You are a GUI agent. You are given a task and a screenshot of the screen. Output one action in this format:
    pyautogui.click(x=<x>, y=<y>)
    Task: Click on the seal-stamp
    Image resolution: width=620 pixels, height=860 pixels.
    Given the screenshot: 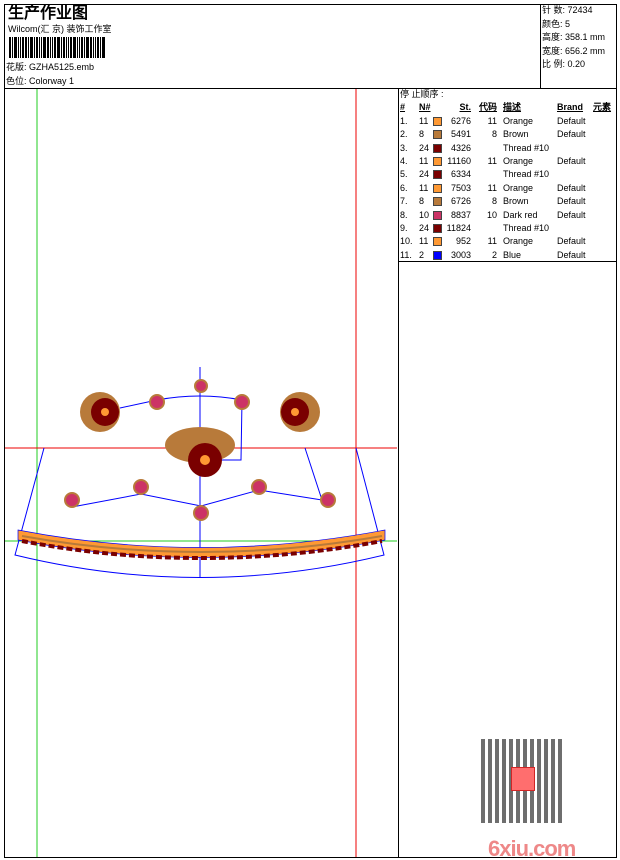 What is the action you would take?
    pyautogui.click(x=523, y=779)
    